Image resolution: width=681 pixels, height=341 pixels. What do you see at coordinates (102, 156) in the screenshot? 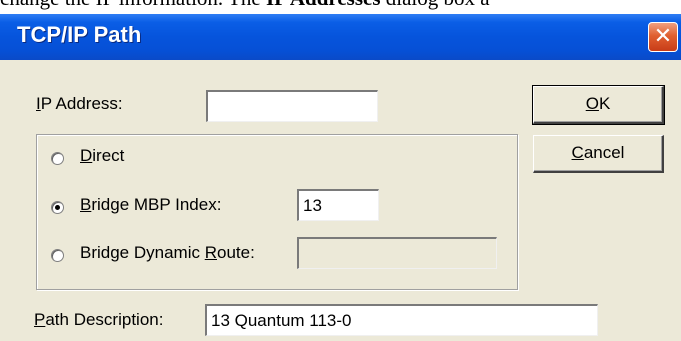
I see `direct-label: Direct` at bounding box center [102, 156].